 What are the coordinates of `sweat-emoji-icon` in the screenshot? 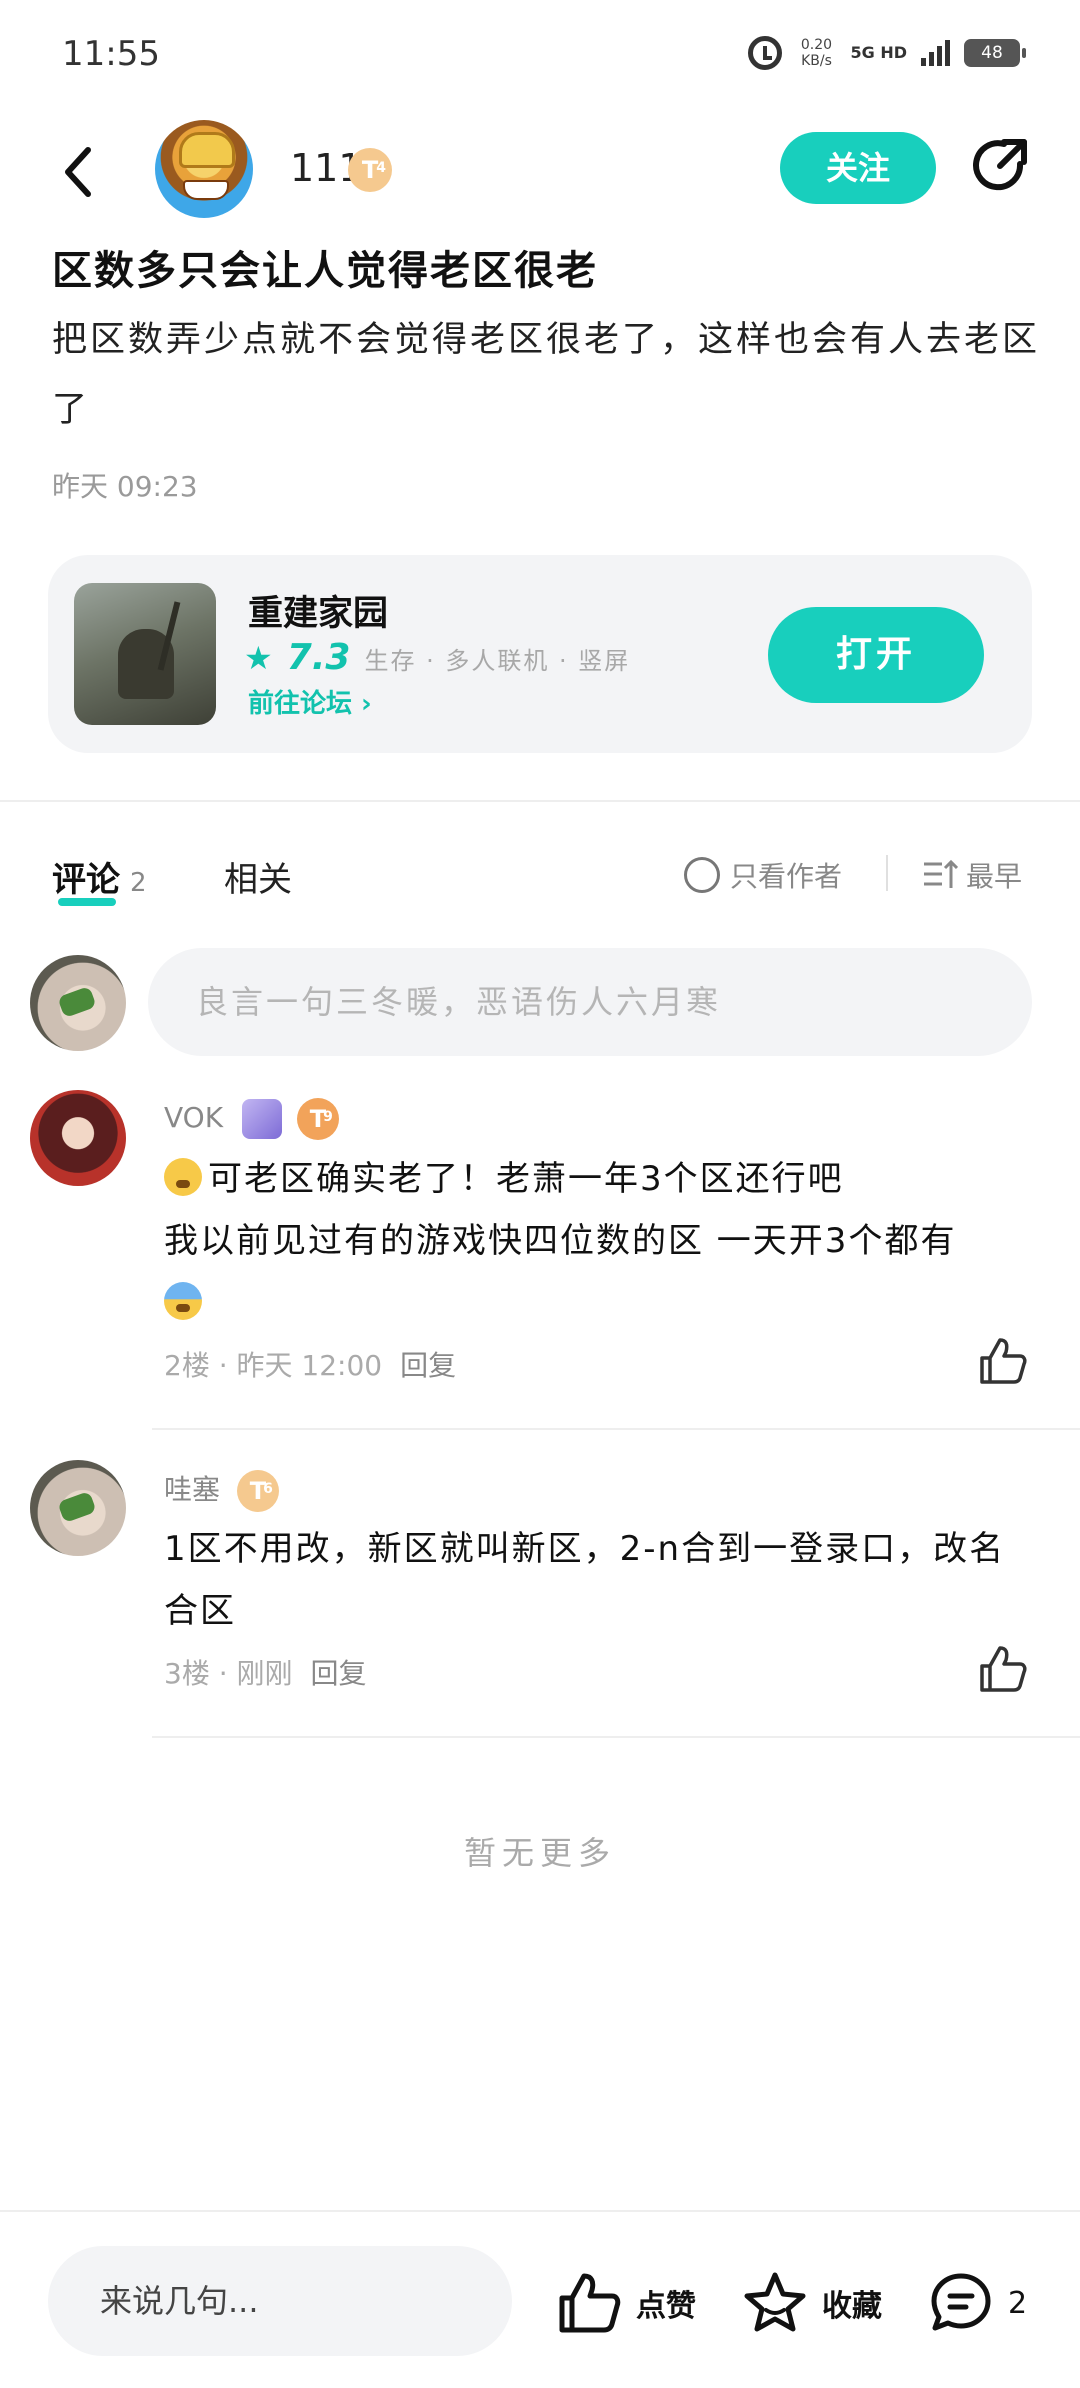 It's located at (183, 1177).